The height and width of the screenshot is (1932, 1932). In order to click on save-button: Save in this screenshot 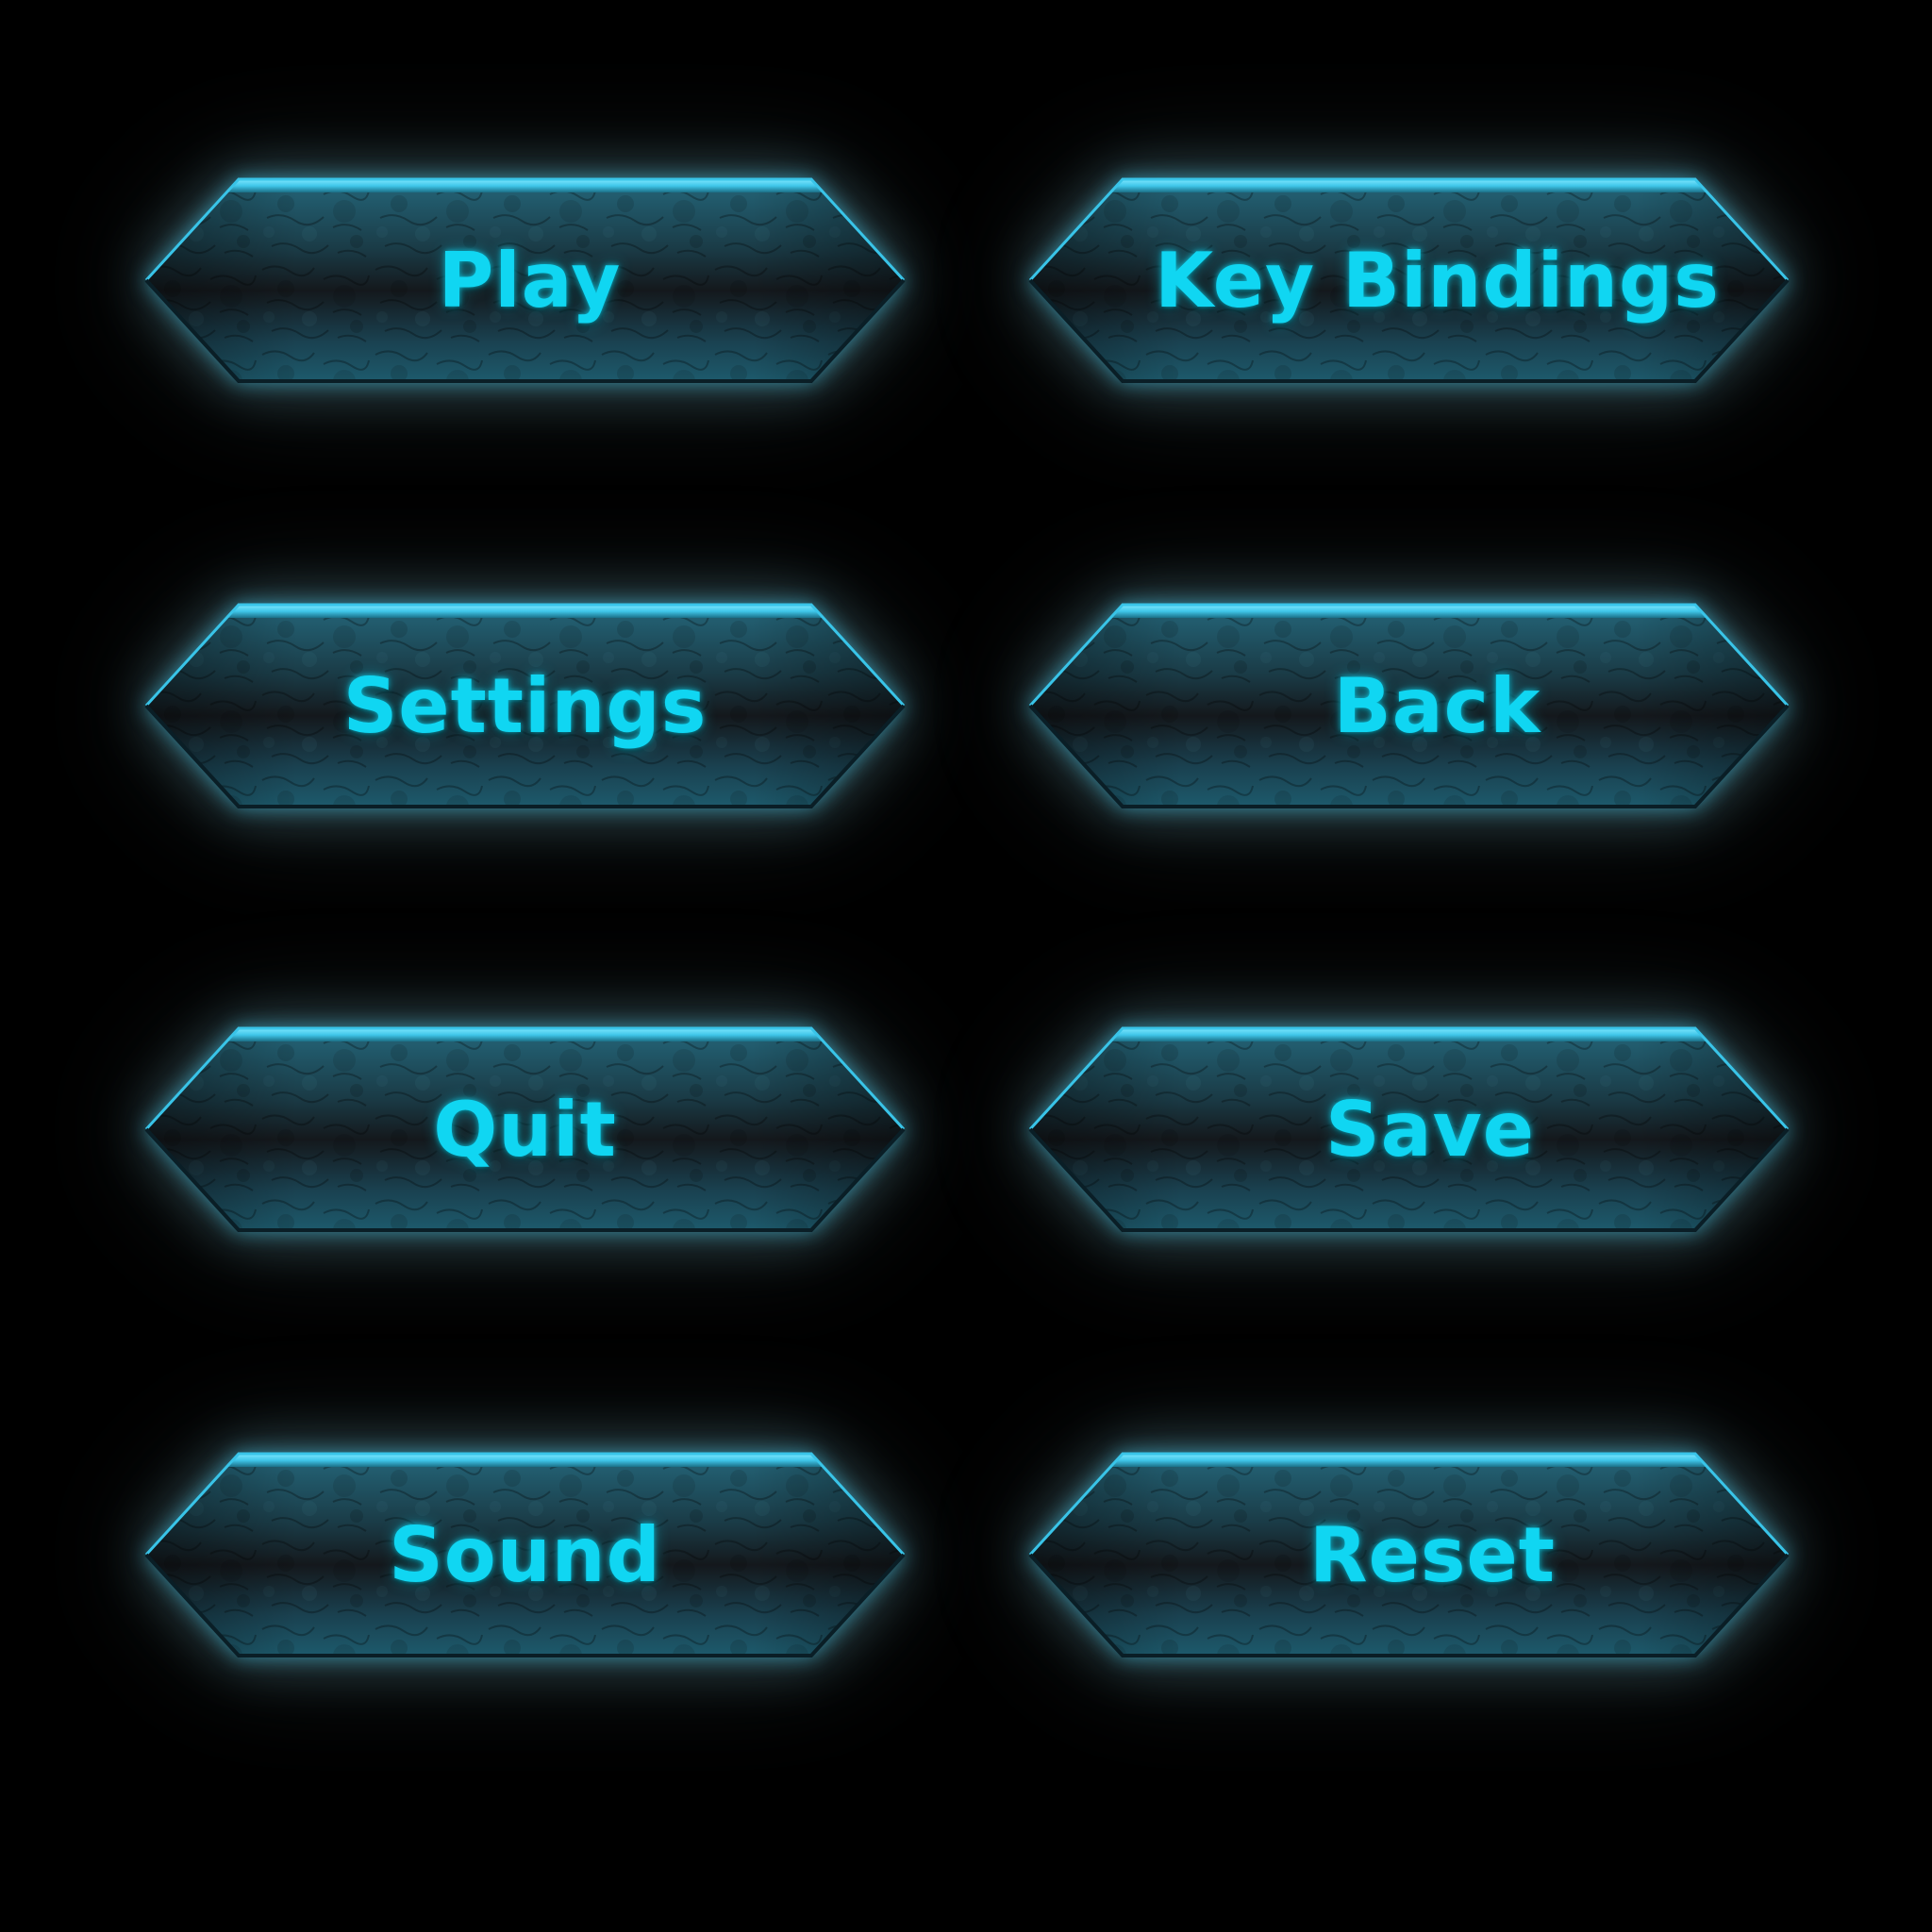, I will do `click(1409, 1129)`.